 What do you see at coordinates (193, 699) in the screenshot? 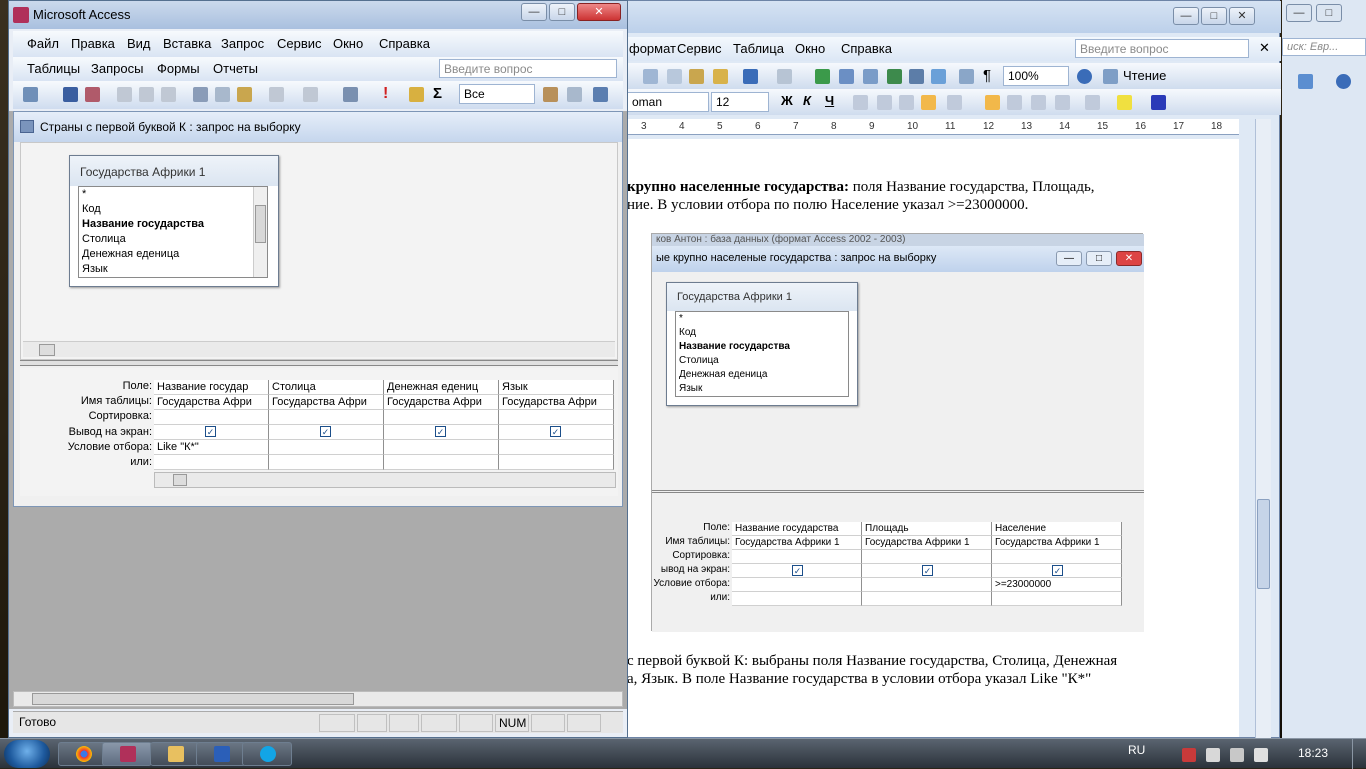
I see `access-hscroll-thumb` at bounding box center [193, 699].